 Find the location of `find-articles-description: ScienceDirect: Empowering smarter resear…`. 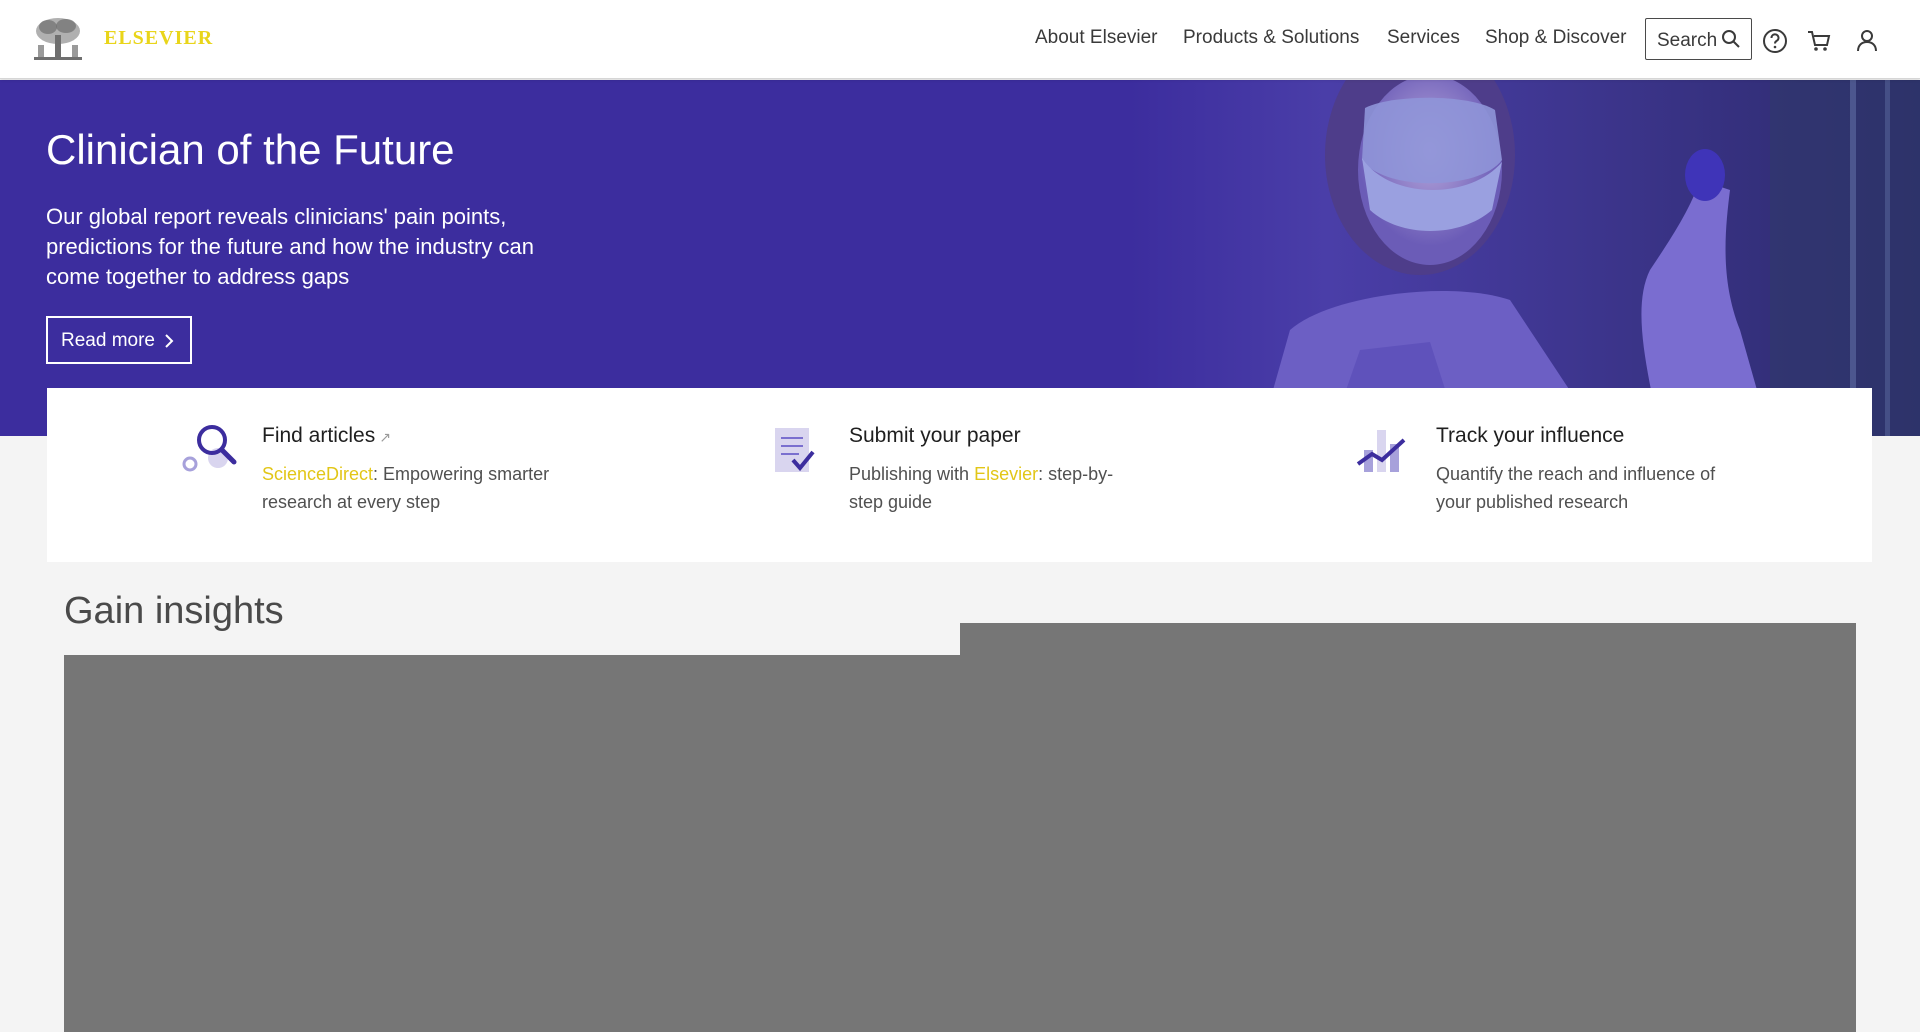

find-articles-description: ScienceDirect: Empowering smarter resear… is located at coordinates (412, 488).